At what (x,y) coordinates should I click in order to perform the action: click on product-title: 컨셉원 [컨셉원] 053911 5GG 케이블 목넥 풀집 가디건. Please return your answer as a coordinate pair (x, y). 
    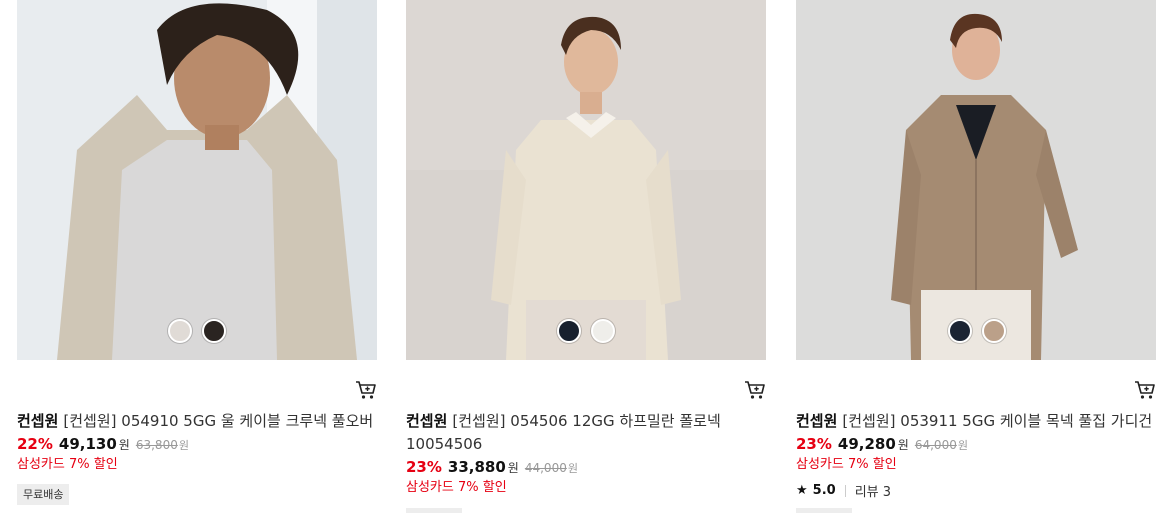
    Looking at the image, I should click on (976, 421).